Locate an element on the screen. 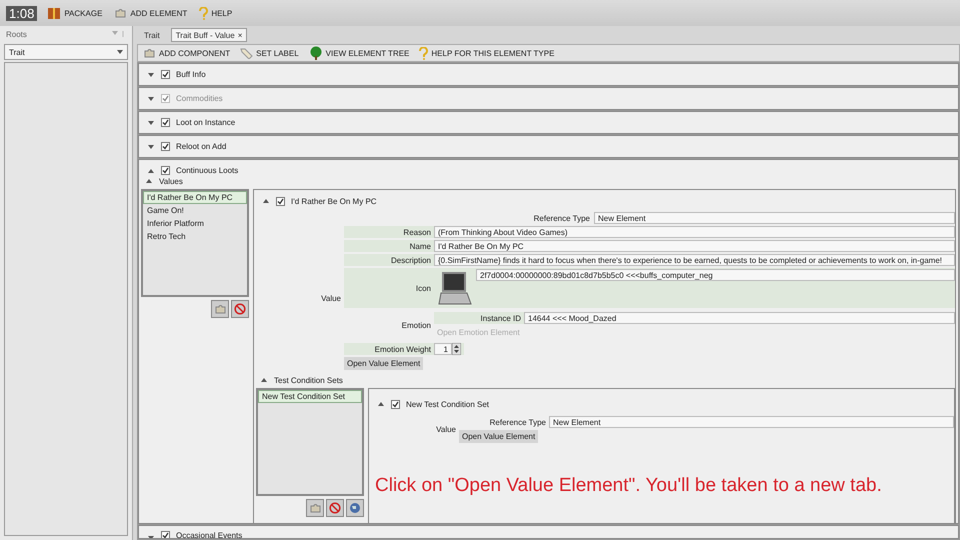 The image size is (960, 540). roots-dropdown: Trait is located at coordinates (66, 52).